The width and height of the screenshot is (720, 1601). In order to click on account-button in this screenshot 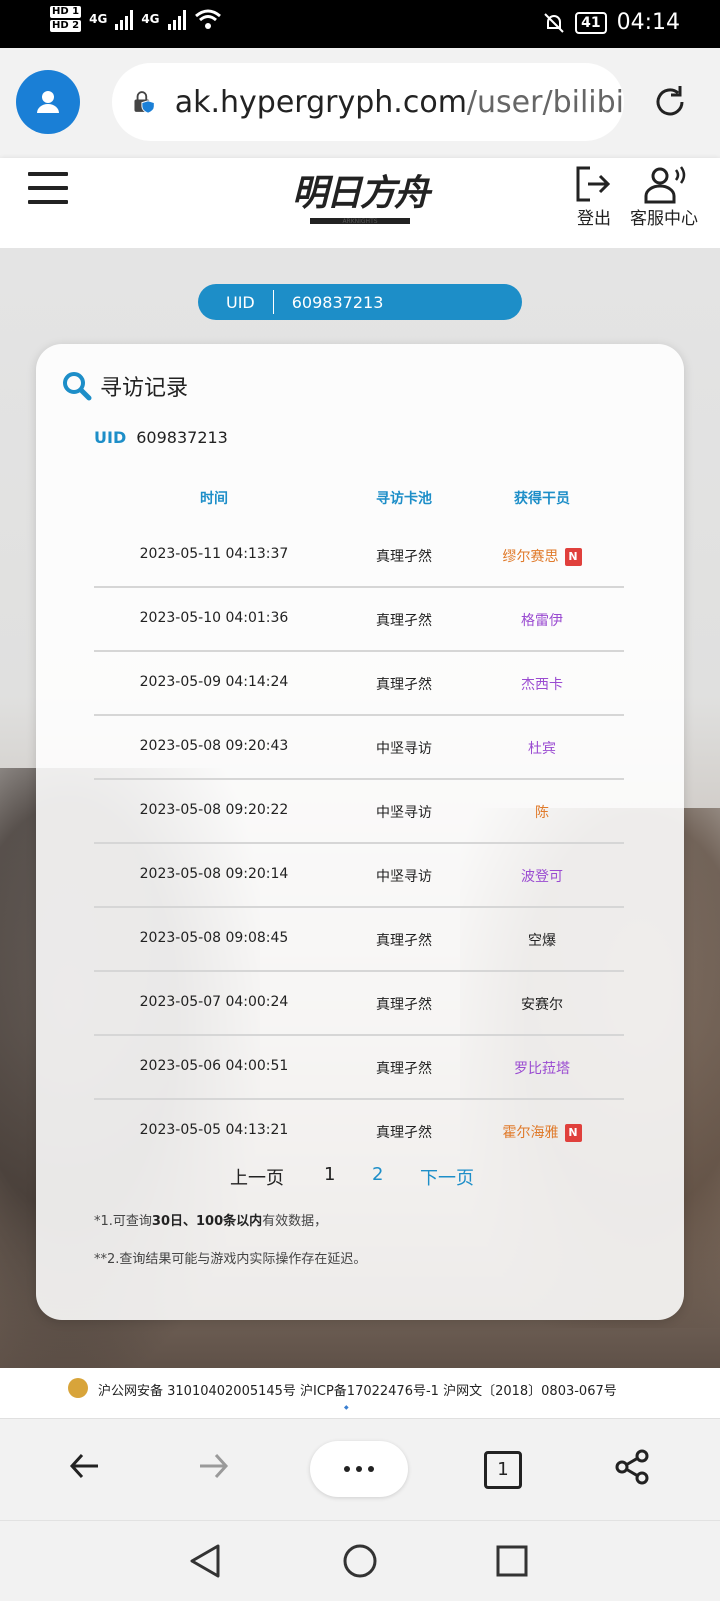, I will do `click(48, 102)`.